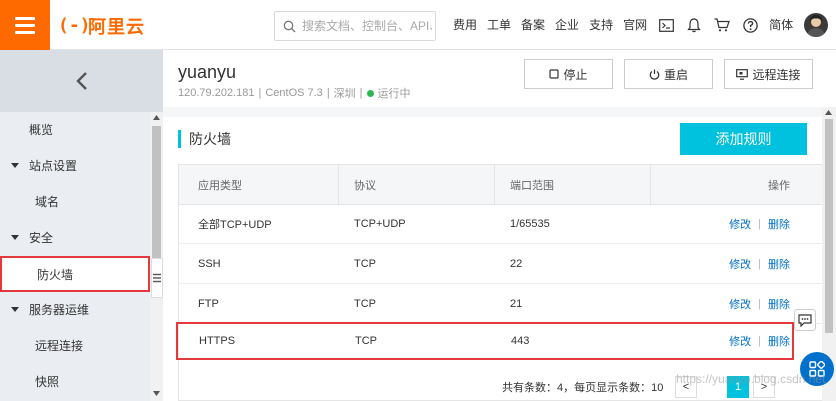 The width and height of the screenshot is (836, 401). I want to click on instance-meta: 120.79.202.181 | CentOS 7.3 | 深圳 | 运行中, so click(294, 93).